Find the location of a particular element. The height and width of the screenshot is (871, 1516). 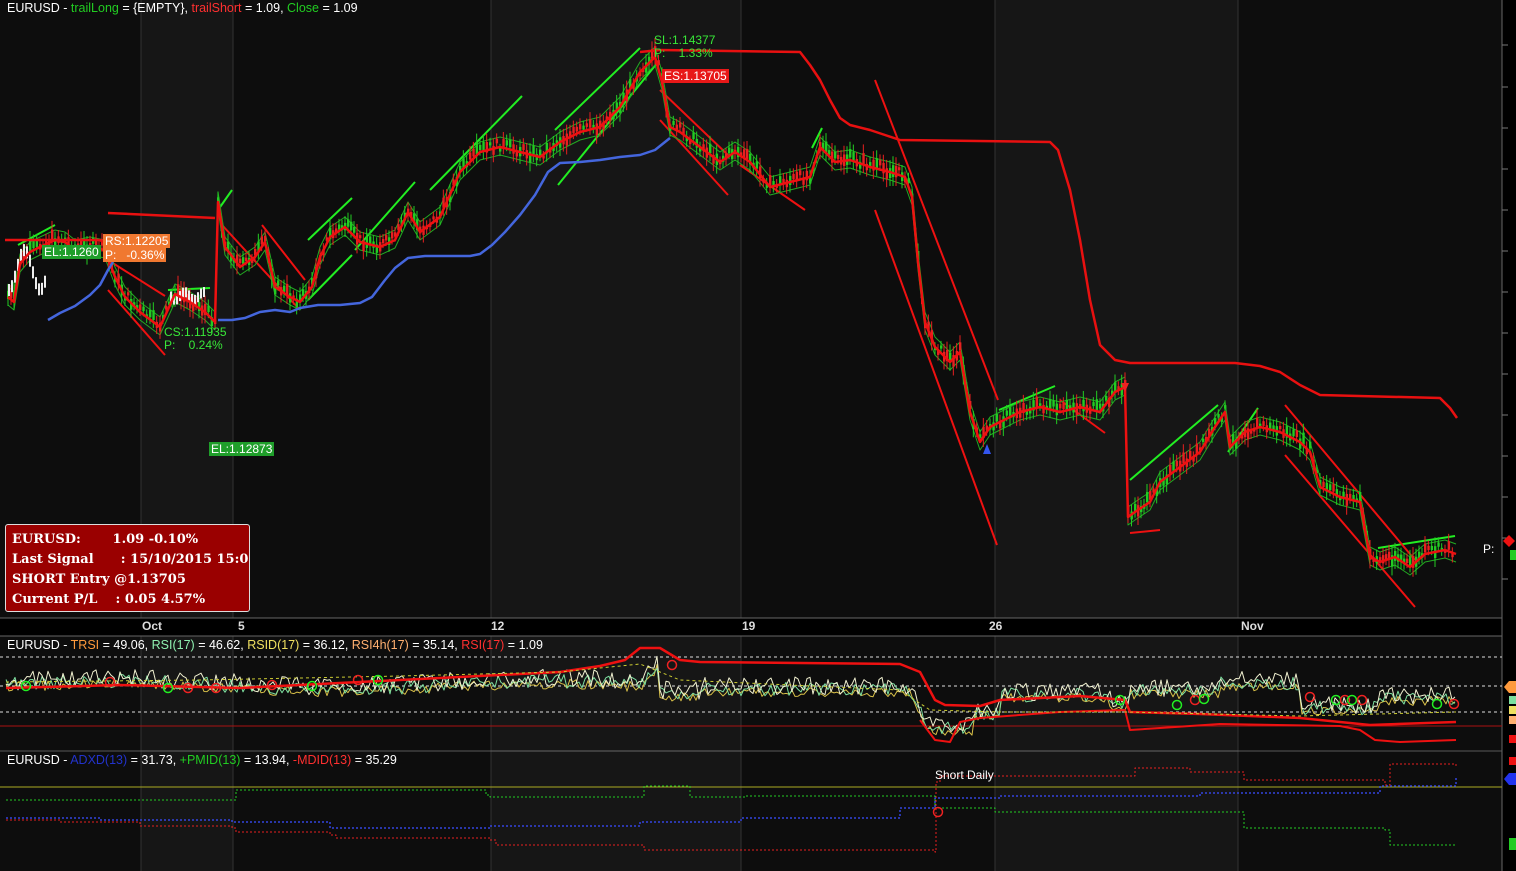

adx-header-segment: = 13.94, is located at coordinates (266, 760).